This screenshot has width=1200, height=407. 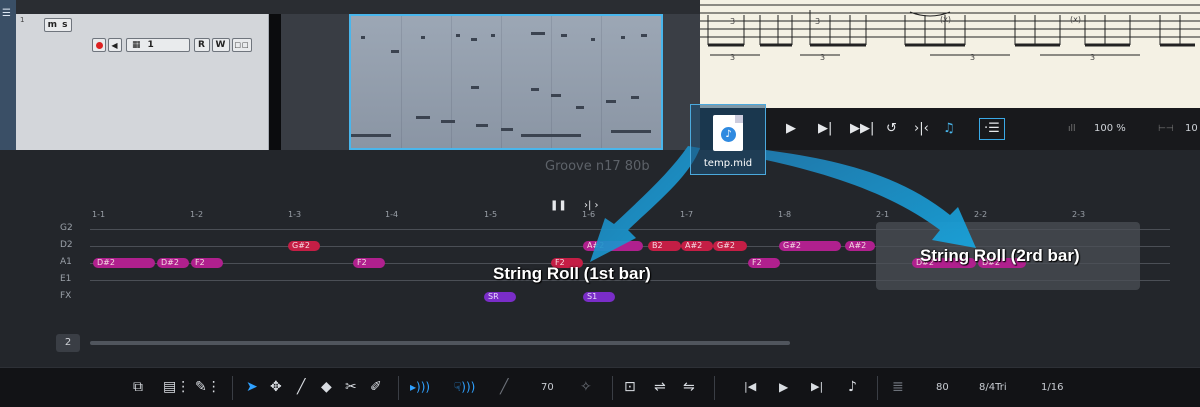 I want to click on scissors-tool-icon: ✂, so click(x=351, y=387).